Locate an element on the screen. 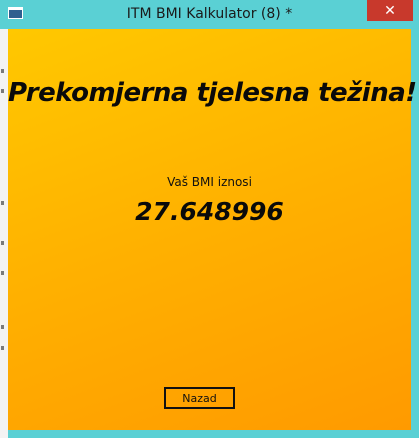 The height and width of the screenshot is (438, 419). result-headline: Prekomjerna tjelesna težina! is located at coordinates (212, 93).